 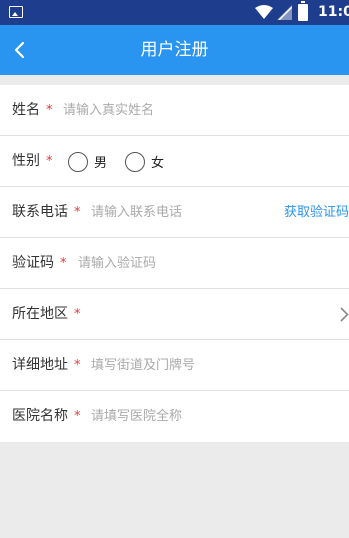 What do you see at coordinates (198, 110) in the screenshot?
I see `name-input` at bounding box center [198, 110].